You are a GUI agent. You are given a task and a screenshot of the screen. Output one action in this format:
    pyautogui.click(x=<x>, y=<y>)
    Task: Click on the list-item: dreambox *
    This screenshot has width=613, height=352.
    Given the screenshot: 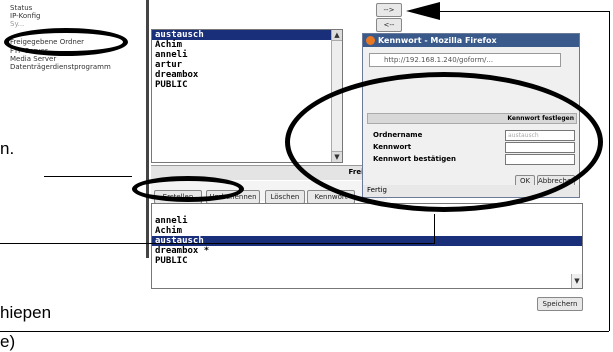 What is the action you would take?
    pyautogui.click(x=367, y=251)
    